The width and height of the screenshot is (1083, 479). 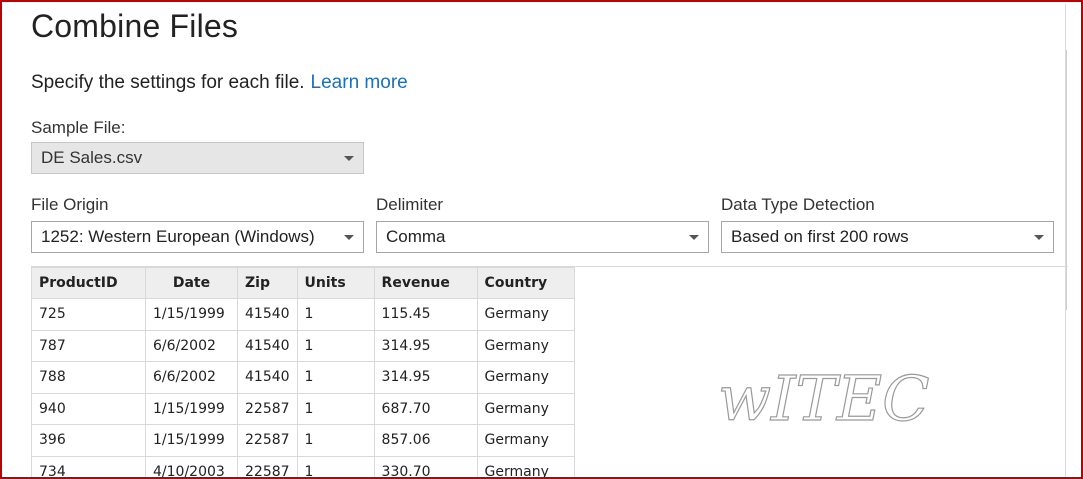 I want to click on table-row: 787 6/6/2002 41540 1 314.95 Germany, so click(x=303, y=345).